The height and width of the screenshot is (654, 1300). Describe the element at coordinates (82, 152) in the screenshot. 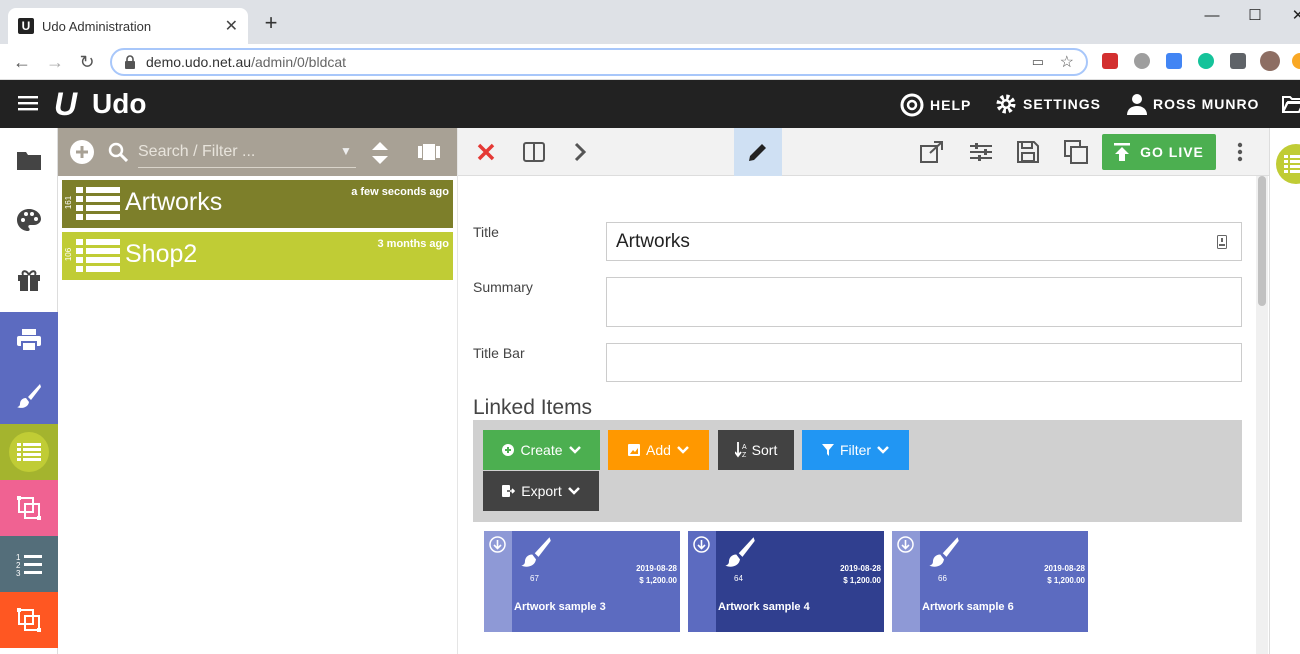

I see `add-circle-icon` at that location.